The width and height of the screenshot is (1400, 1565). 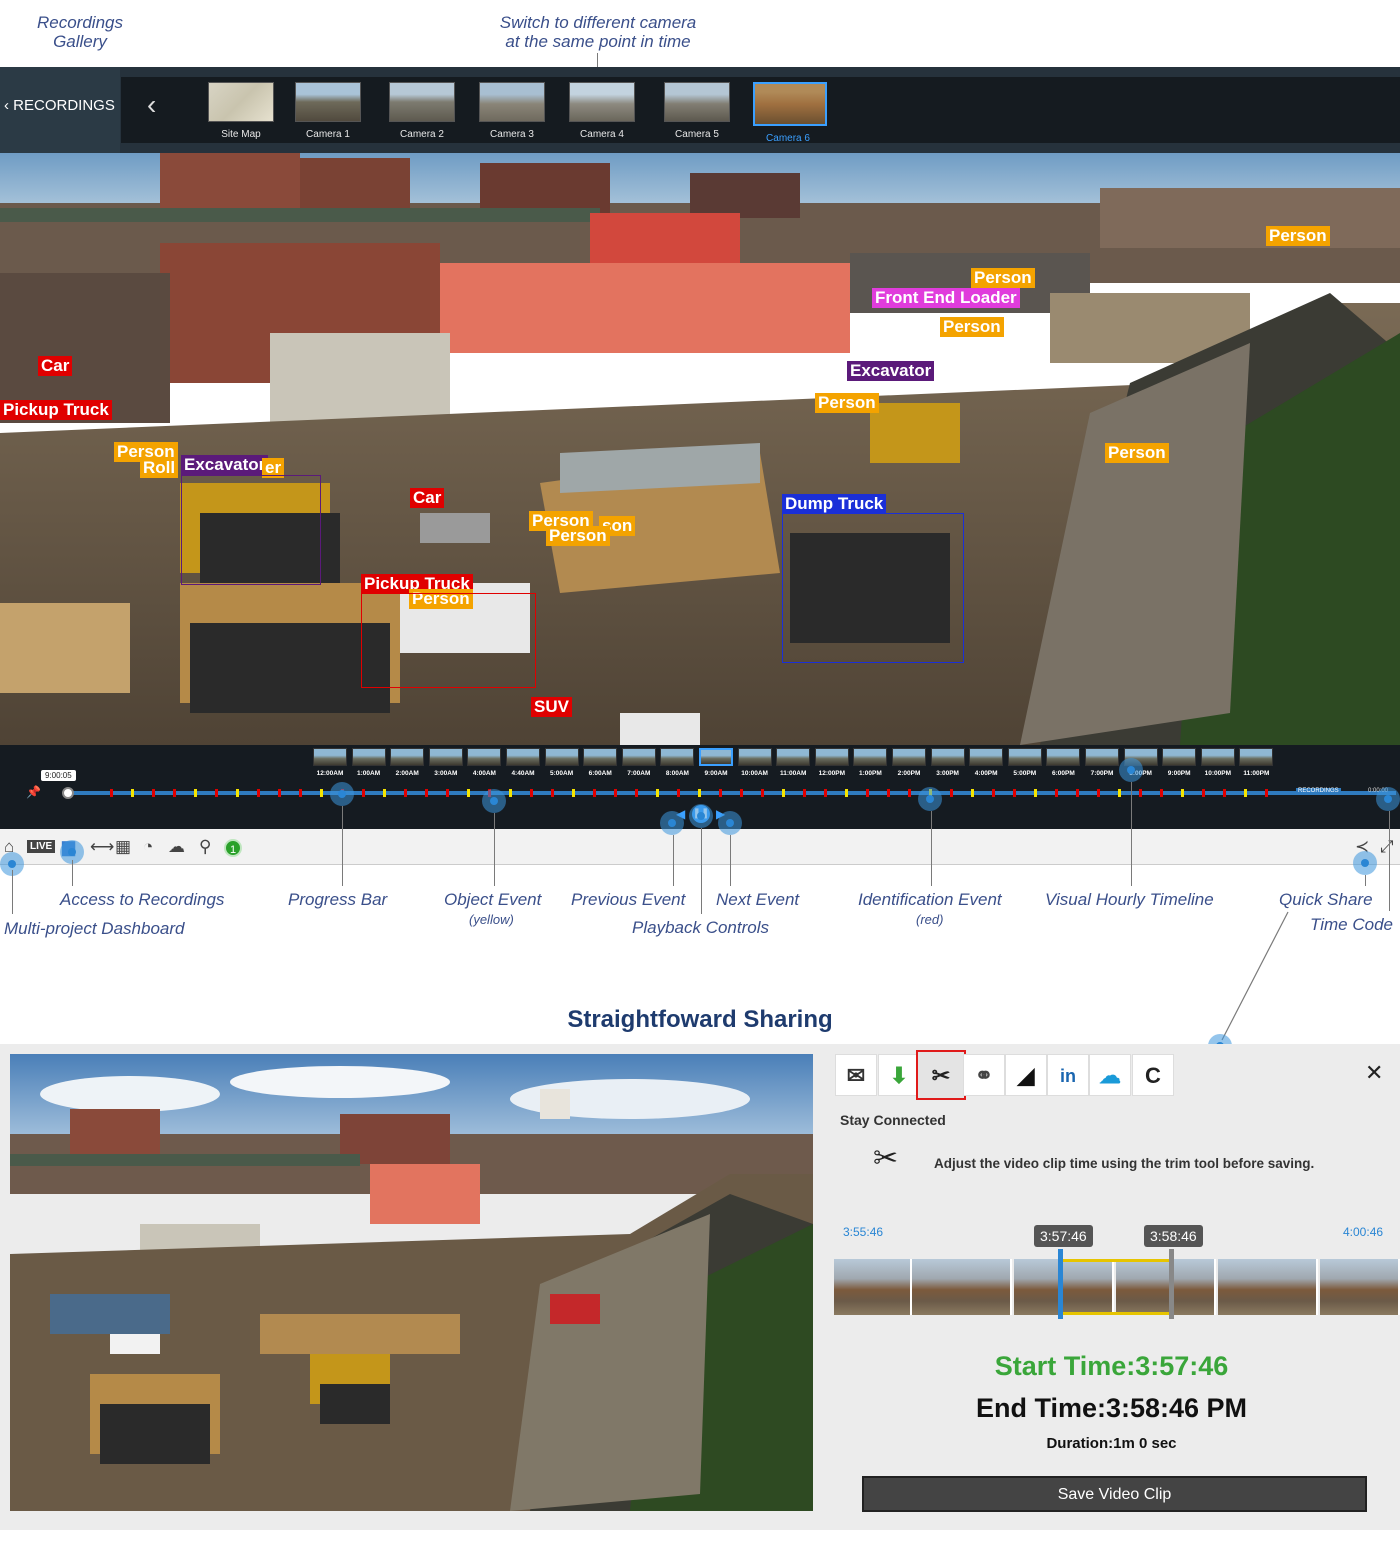 What do you see at coordinates (176, 847) in the screenshot?
I see `weather-icon: ☁` at bounding box center [176, 847].